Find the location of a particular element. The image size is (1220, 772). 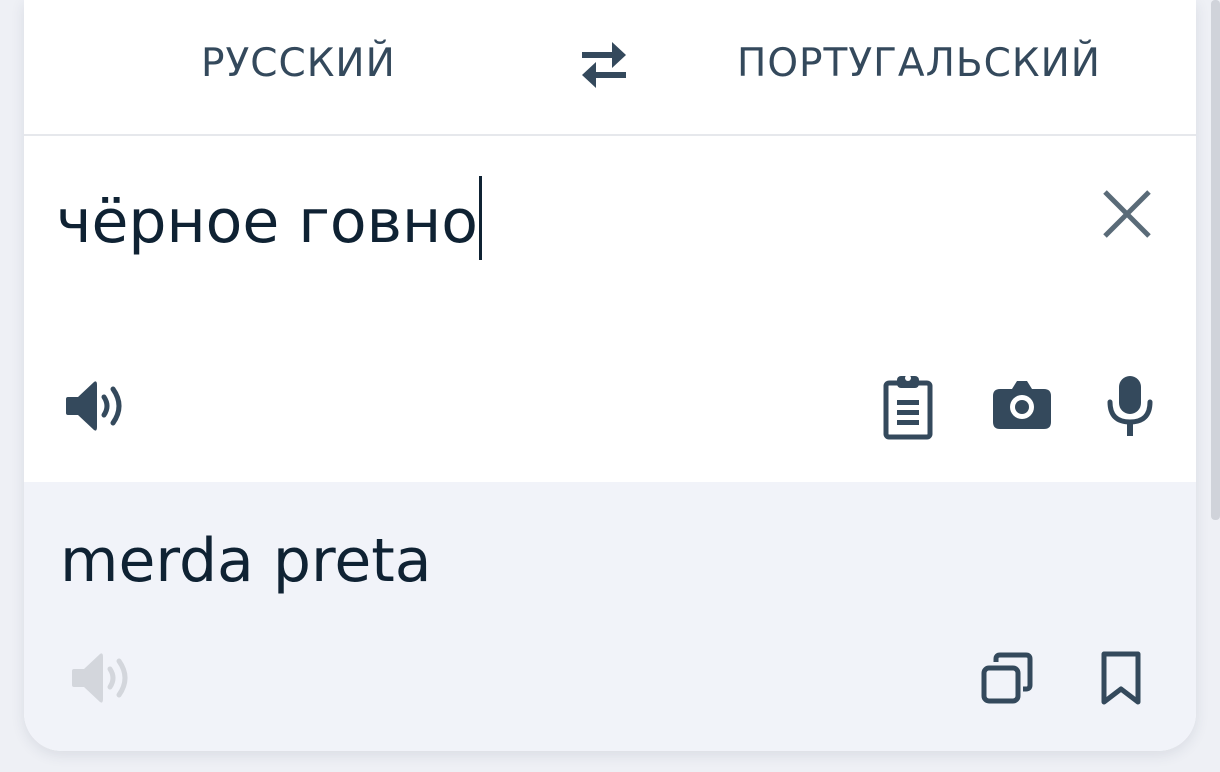

source-text: чёрное говно is located at coordinates (267, 222).